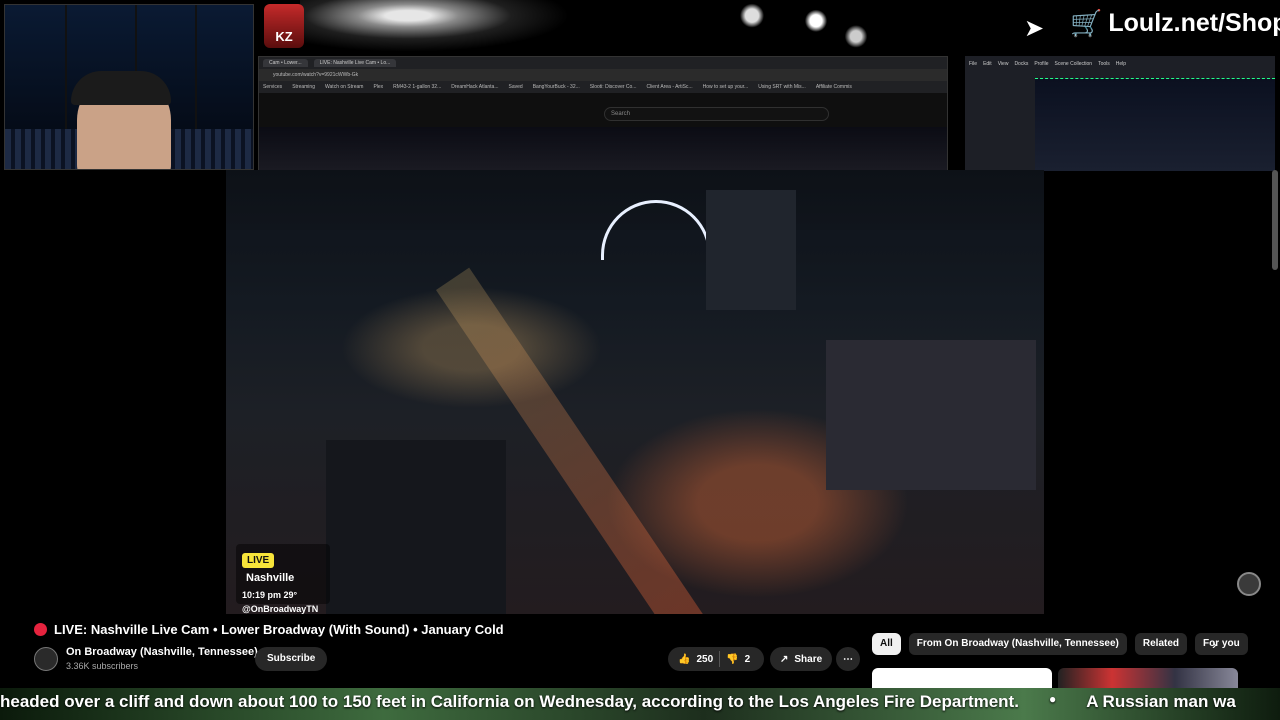 The height and width of the screenshot is (720, 1280). Describe the element at coordinates (656, 230) in the screenshot. I see `bridge-arch` at that location.